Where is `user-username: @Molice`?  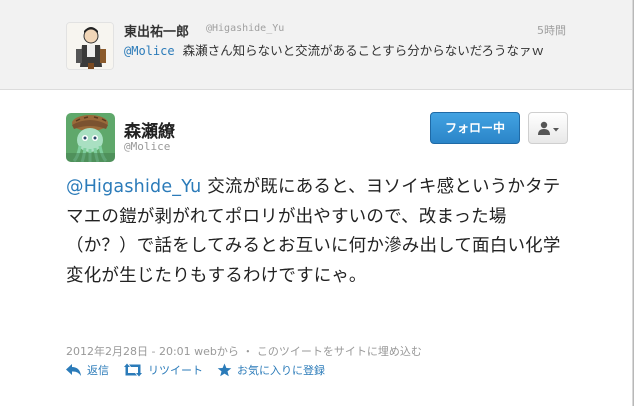 user-username: @Molice is located at coordinates (147, 146).